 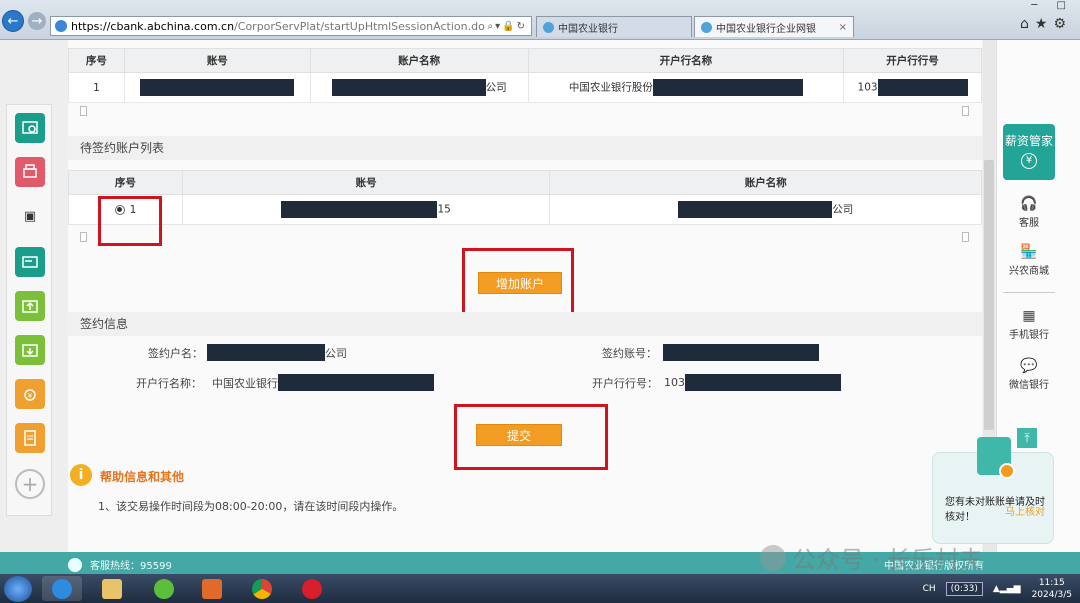 I want to click on start-button, so click(x=18, y=589).